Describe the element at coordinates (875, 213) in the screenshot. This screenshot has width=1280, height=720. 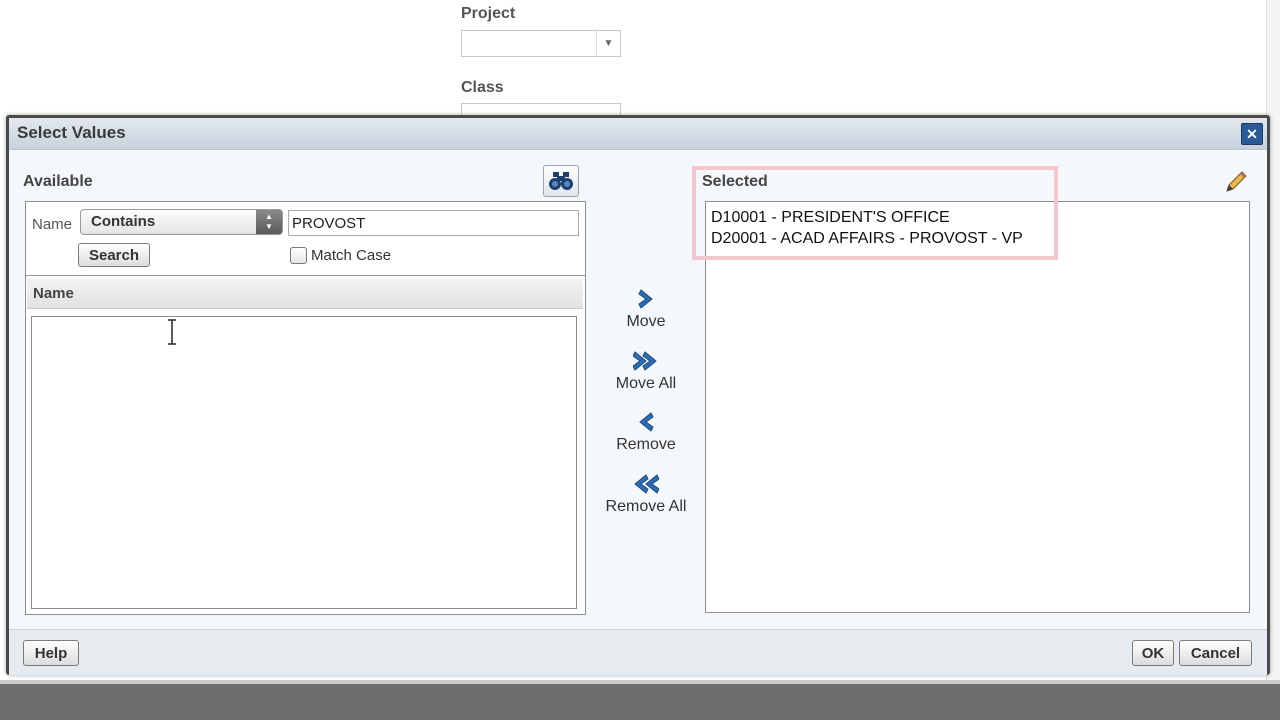
I see `selected-highlight` at that location.